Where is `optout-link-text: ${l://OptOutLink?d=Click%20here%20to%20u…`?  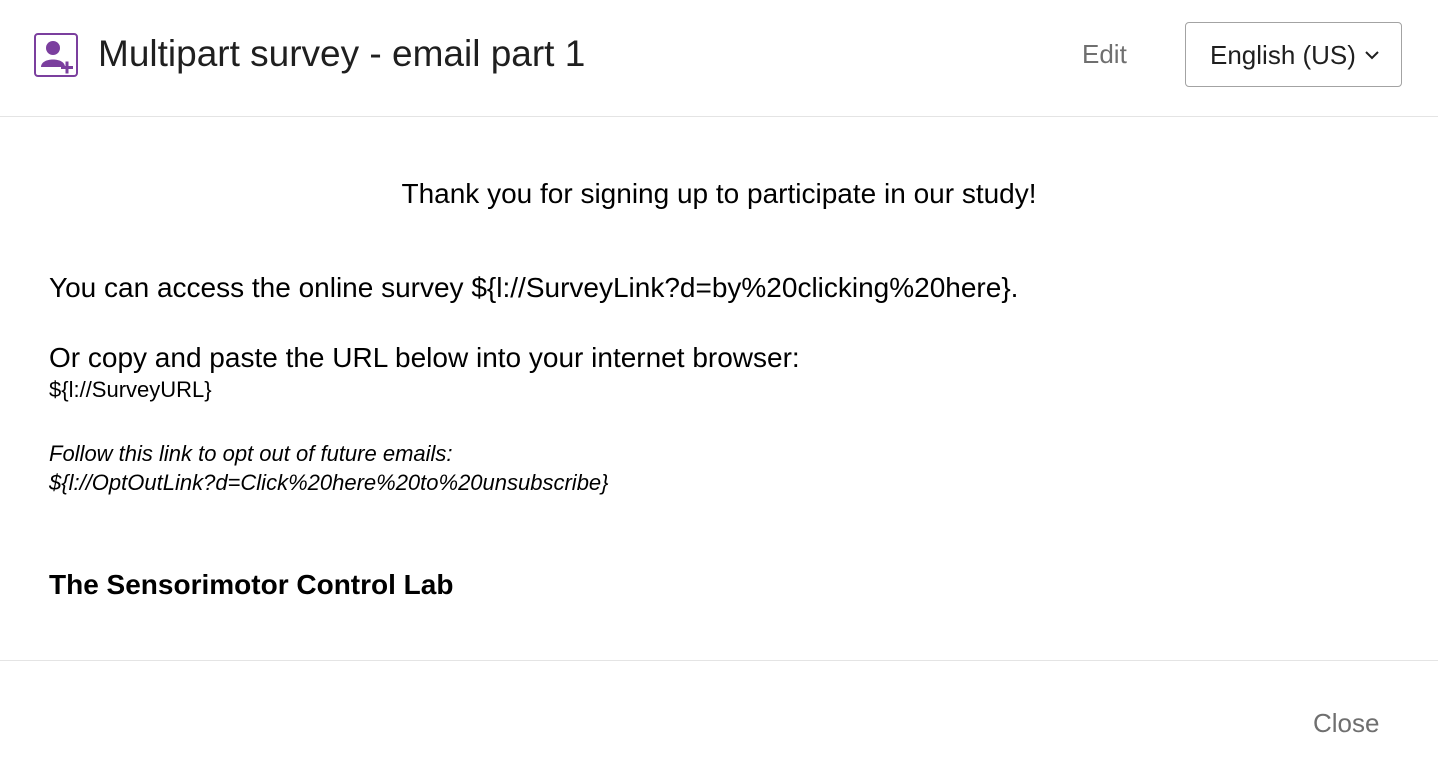 optout-link-text: ${l://OptOutLink?d=Click%20here%20to%20u… is located at coordinates (329, 482).